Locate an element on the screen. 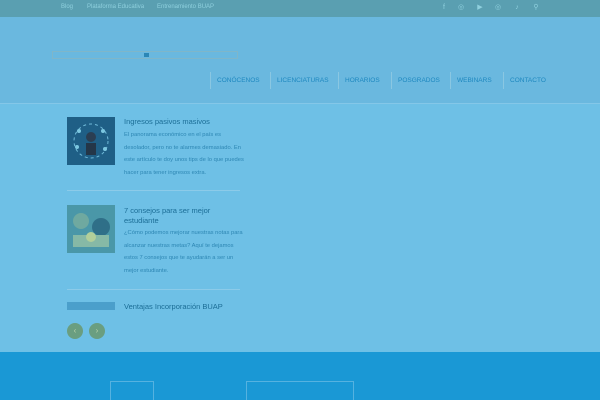  youtube-icon: ▶ is located at coordinates (480, 8).